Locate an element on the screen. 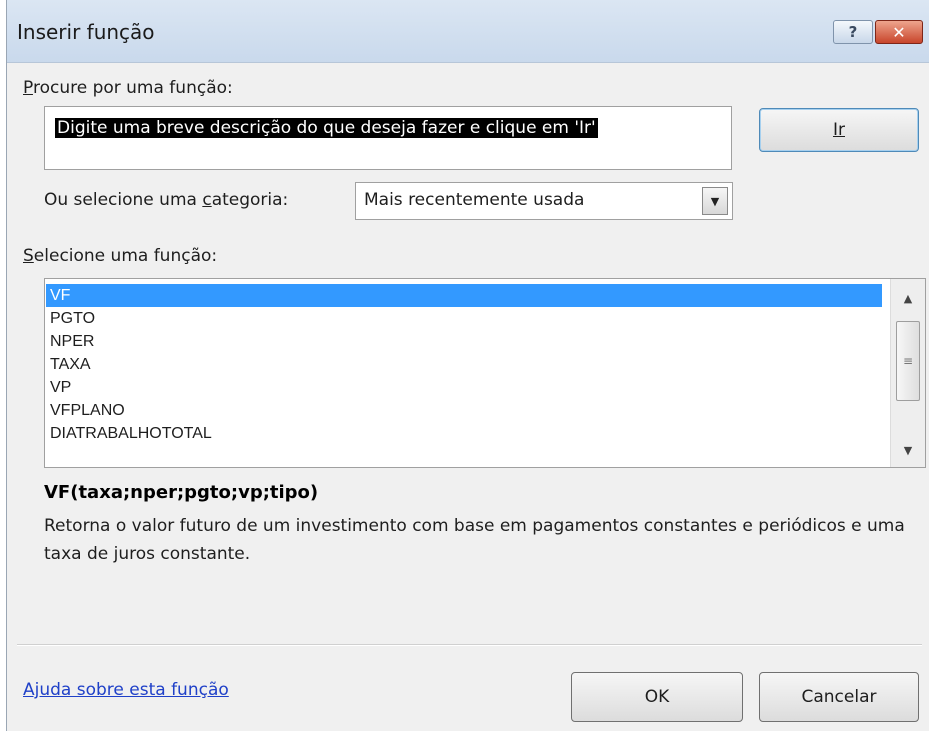  ok-button: OK is located at coordinates (657, 697).